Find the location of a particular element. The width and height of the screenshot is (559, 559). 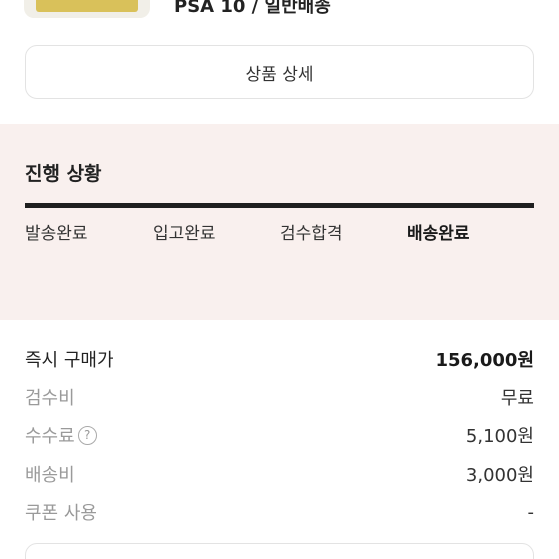

instant-buy-value: 156,000원 is located at coordinates (484, 360).